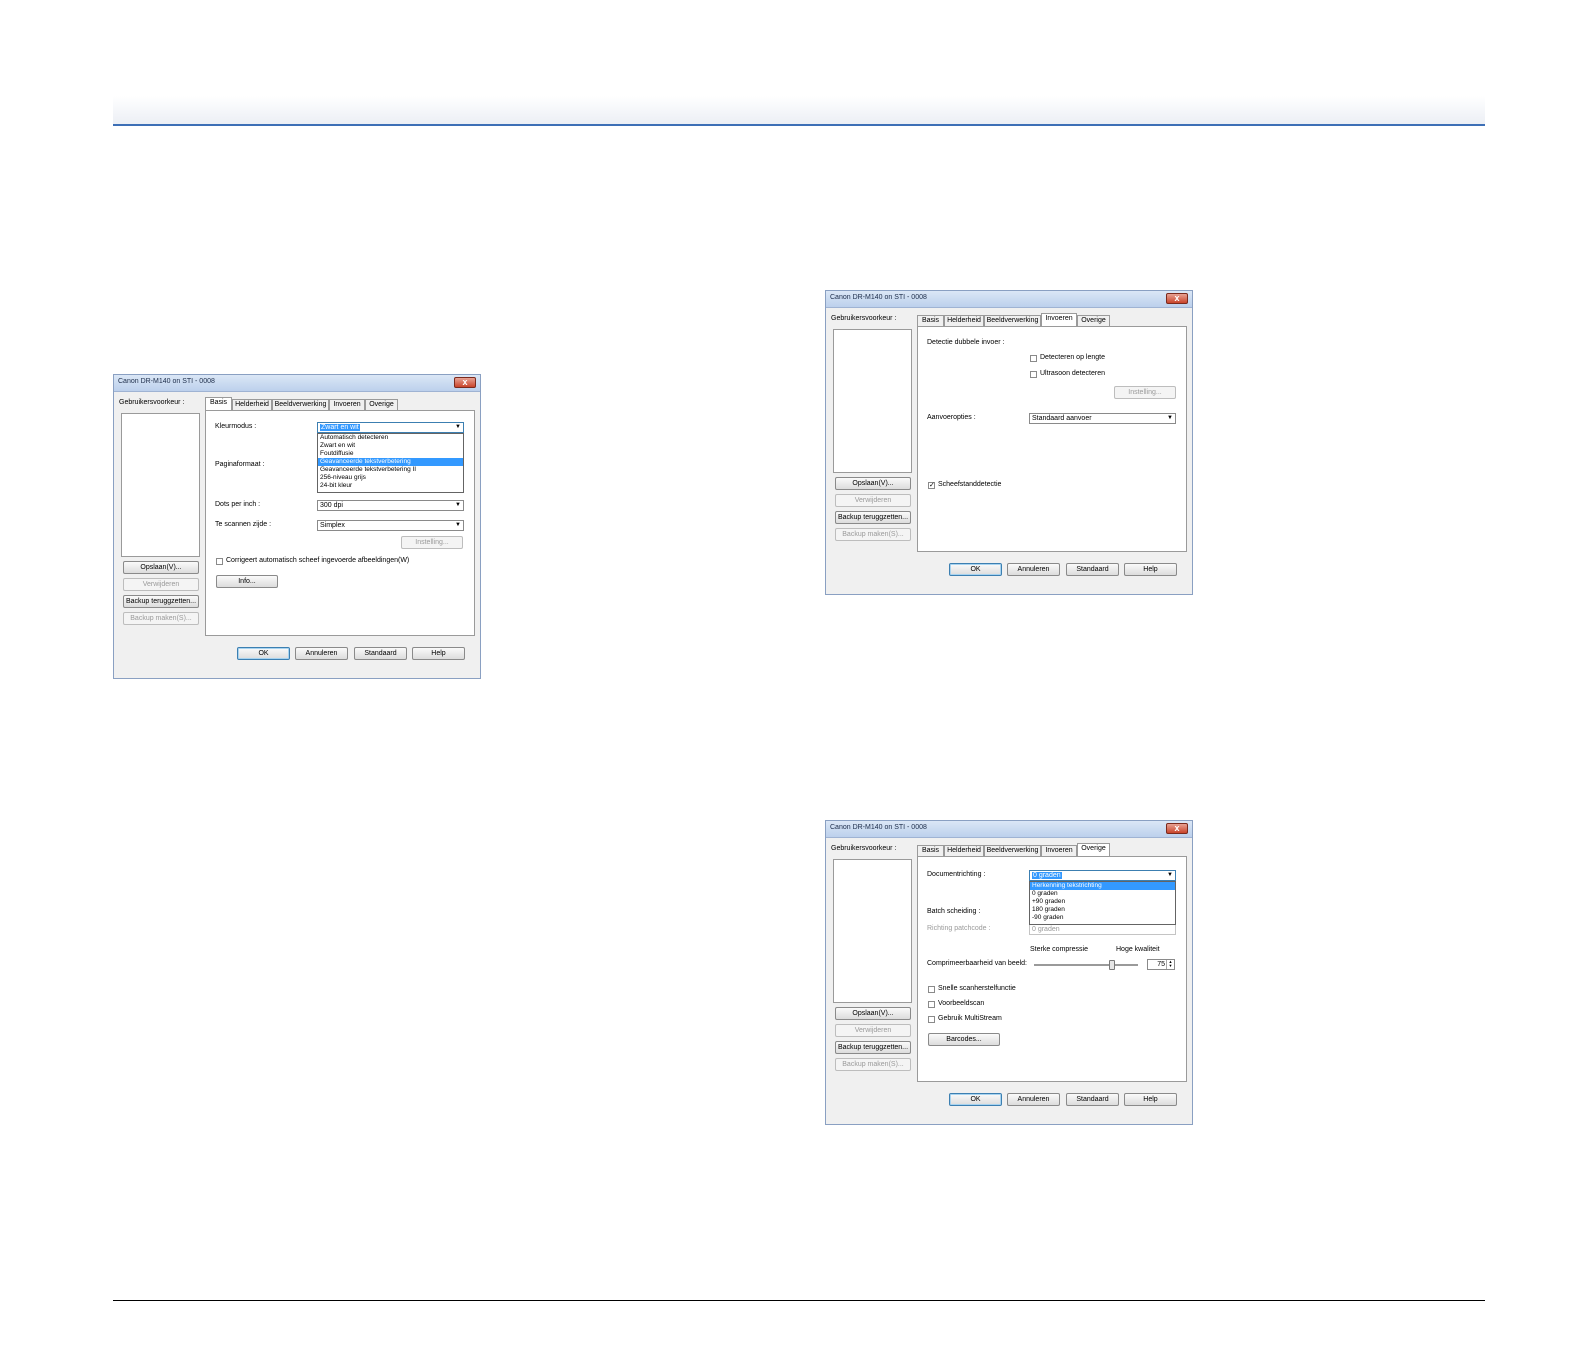  I want to click on deskew-checkbox, so click(219, 561).